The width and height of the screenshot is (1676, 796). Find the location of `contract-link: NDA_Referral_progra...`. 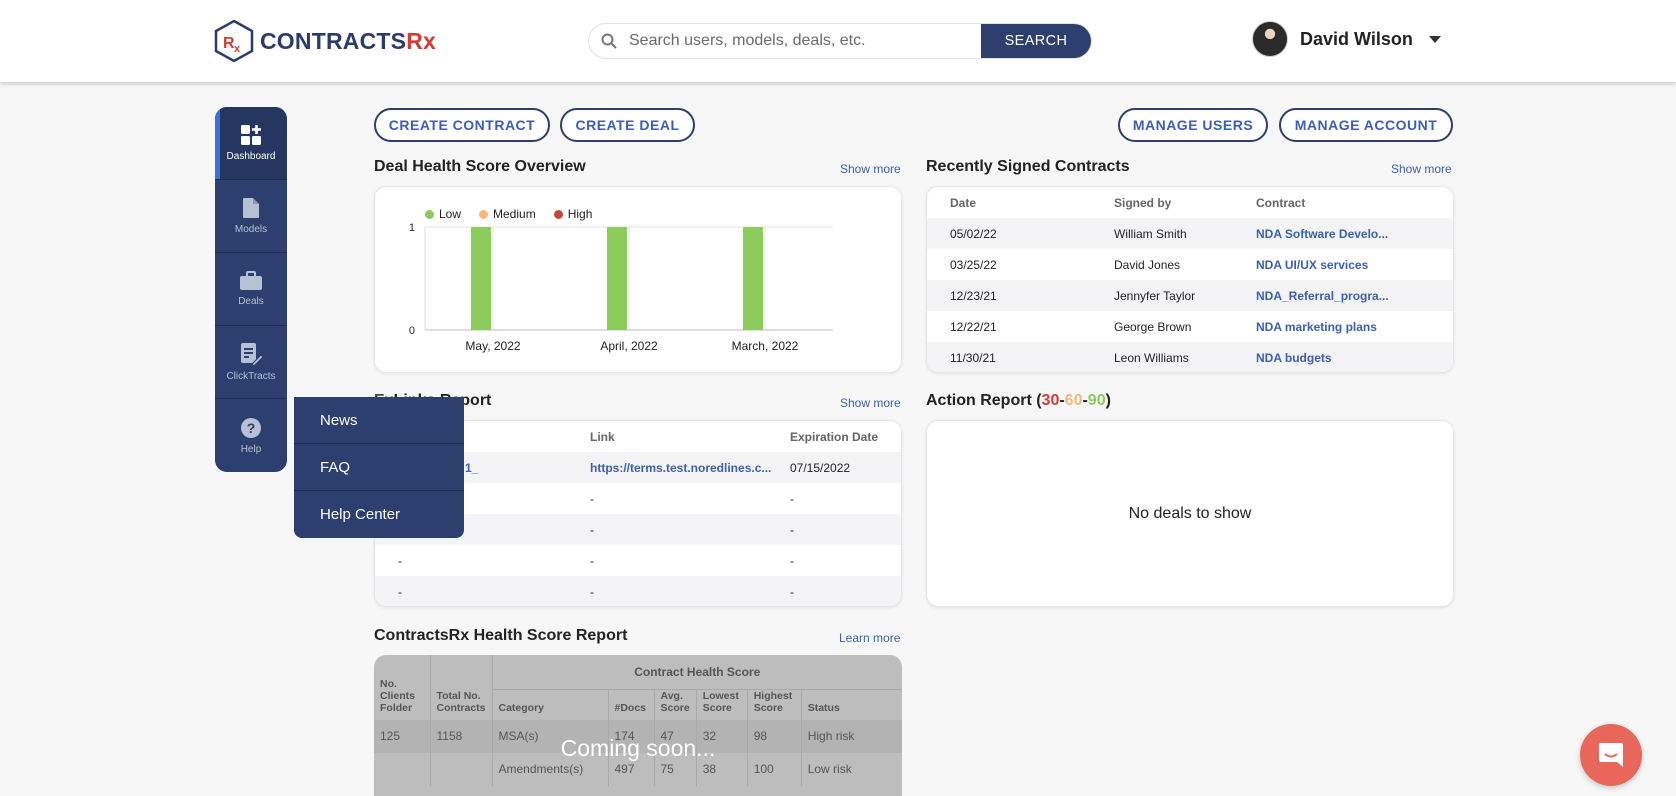

contract-link: NDA_Referral_progra... is located at coordinates (1354, 295).